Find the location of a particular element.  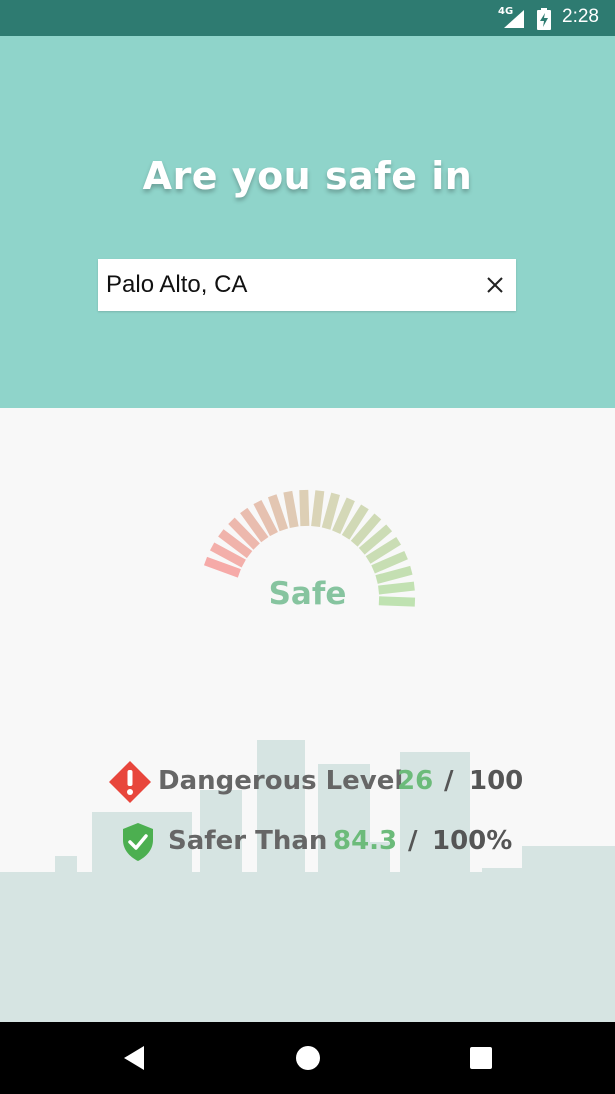

recents-icon is located at coordinates (481, 1058).